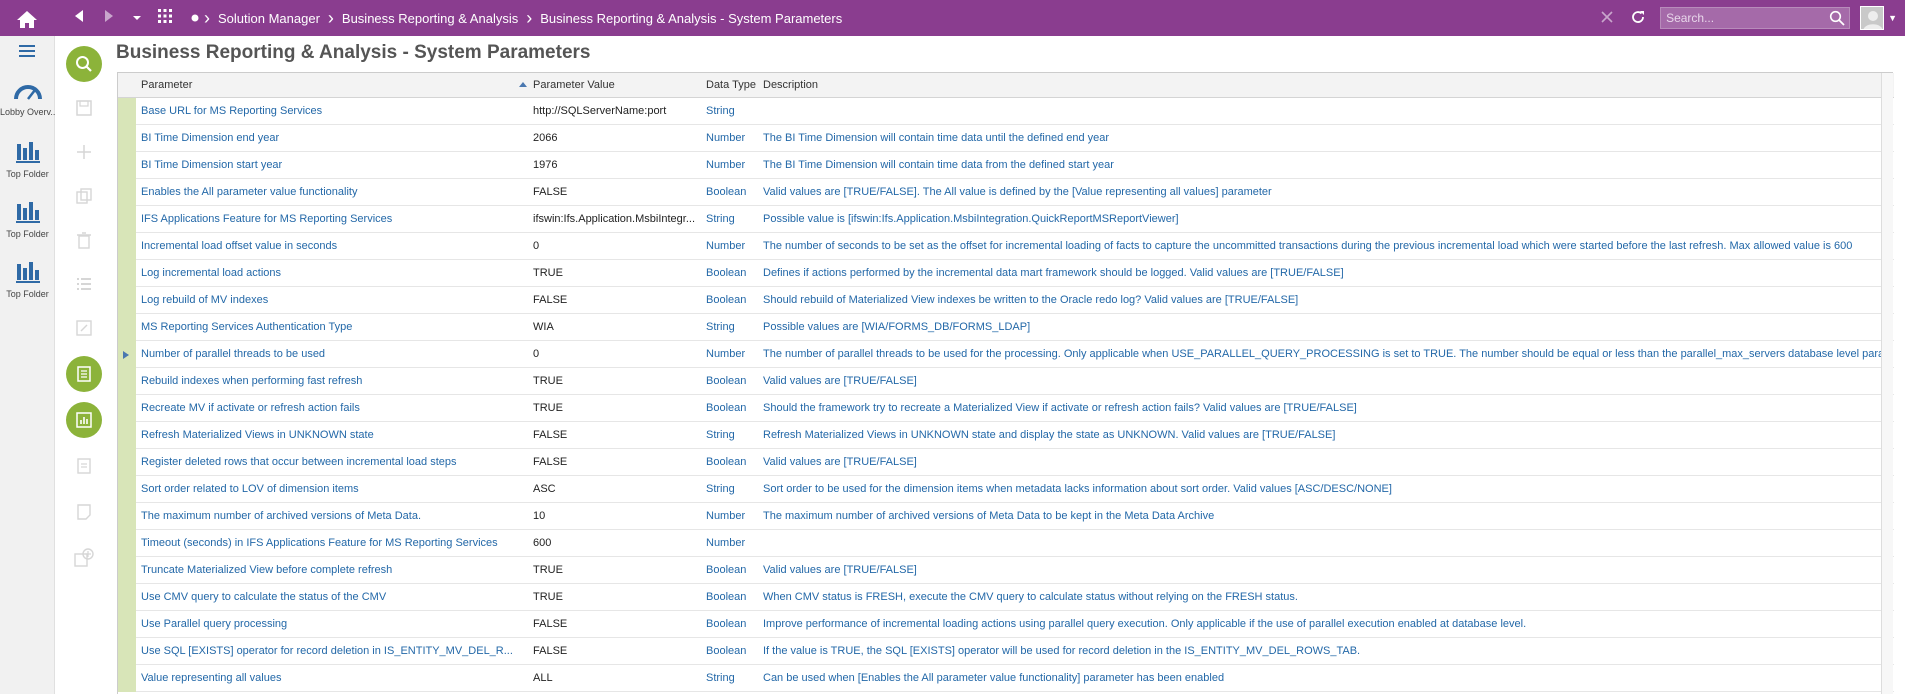 This screenshot has width=1905, height=694. Describe the element at coordinates (1872, 18) in the screenshot. I see `avatar` at that location.